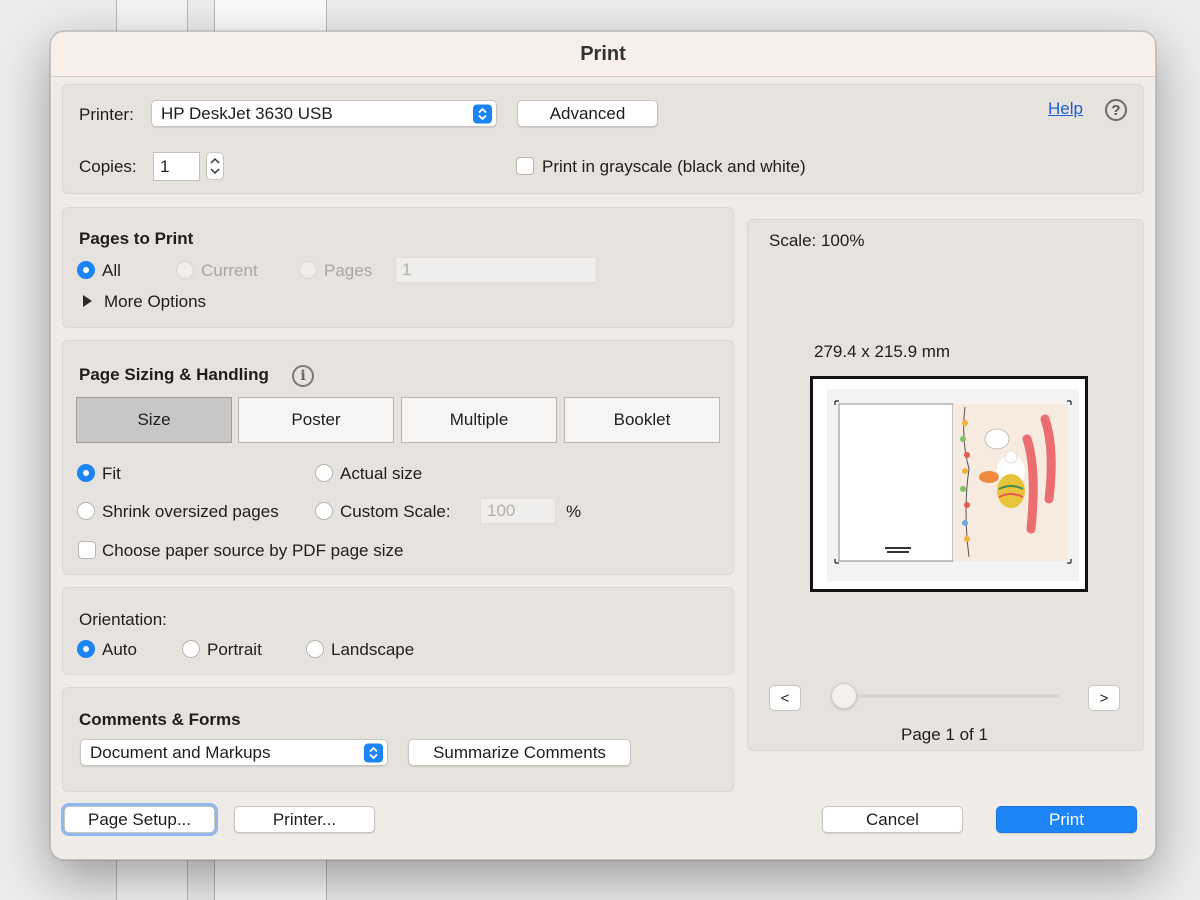 The height and width of the screenshot is (900, 1200). I want to click on pages-current-label: Current, so click(229, 270).